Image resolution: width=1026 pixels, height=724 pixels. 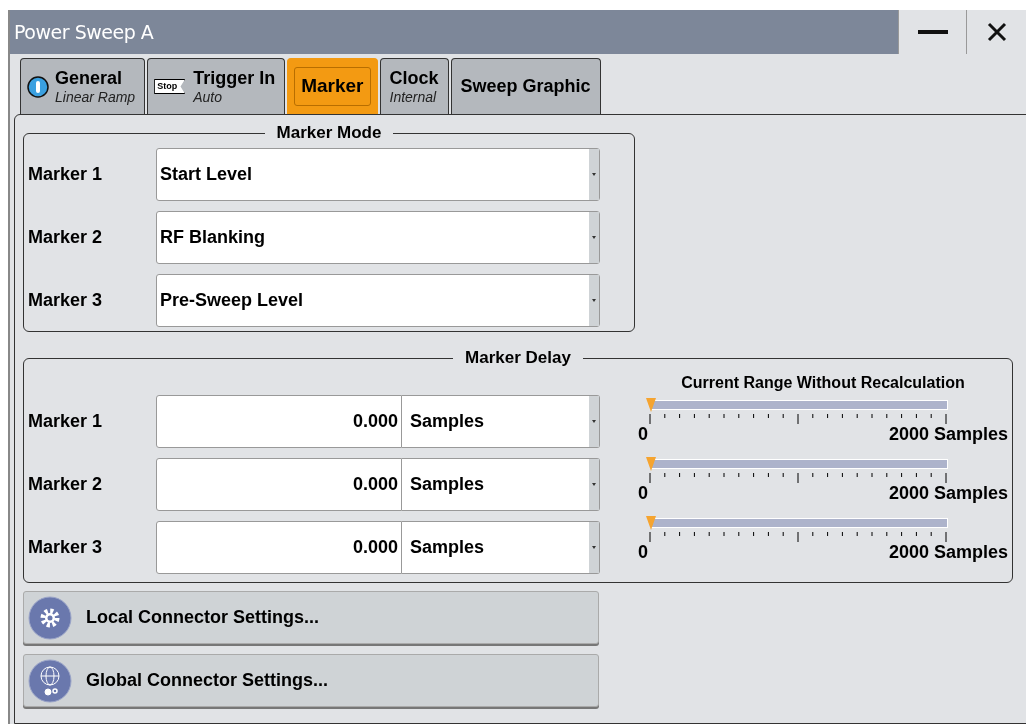 What do you see at coordinates (378, 174) in the screenshot?
I see `dropdown: Start Level` at bounding box center [378, 174].